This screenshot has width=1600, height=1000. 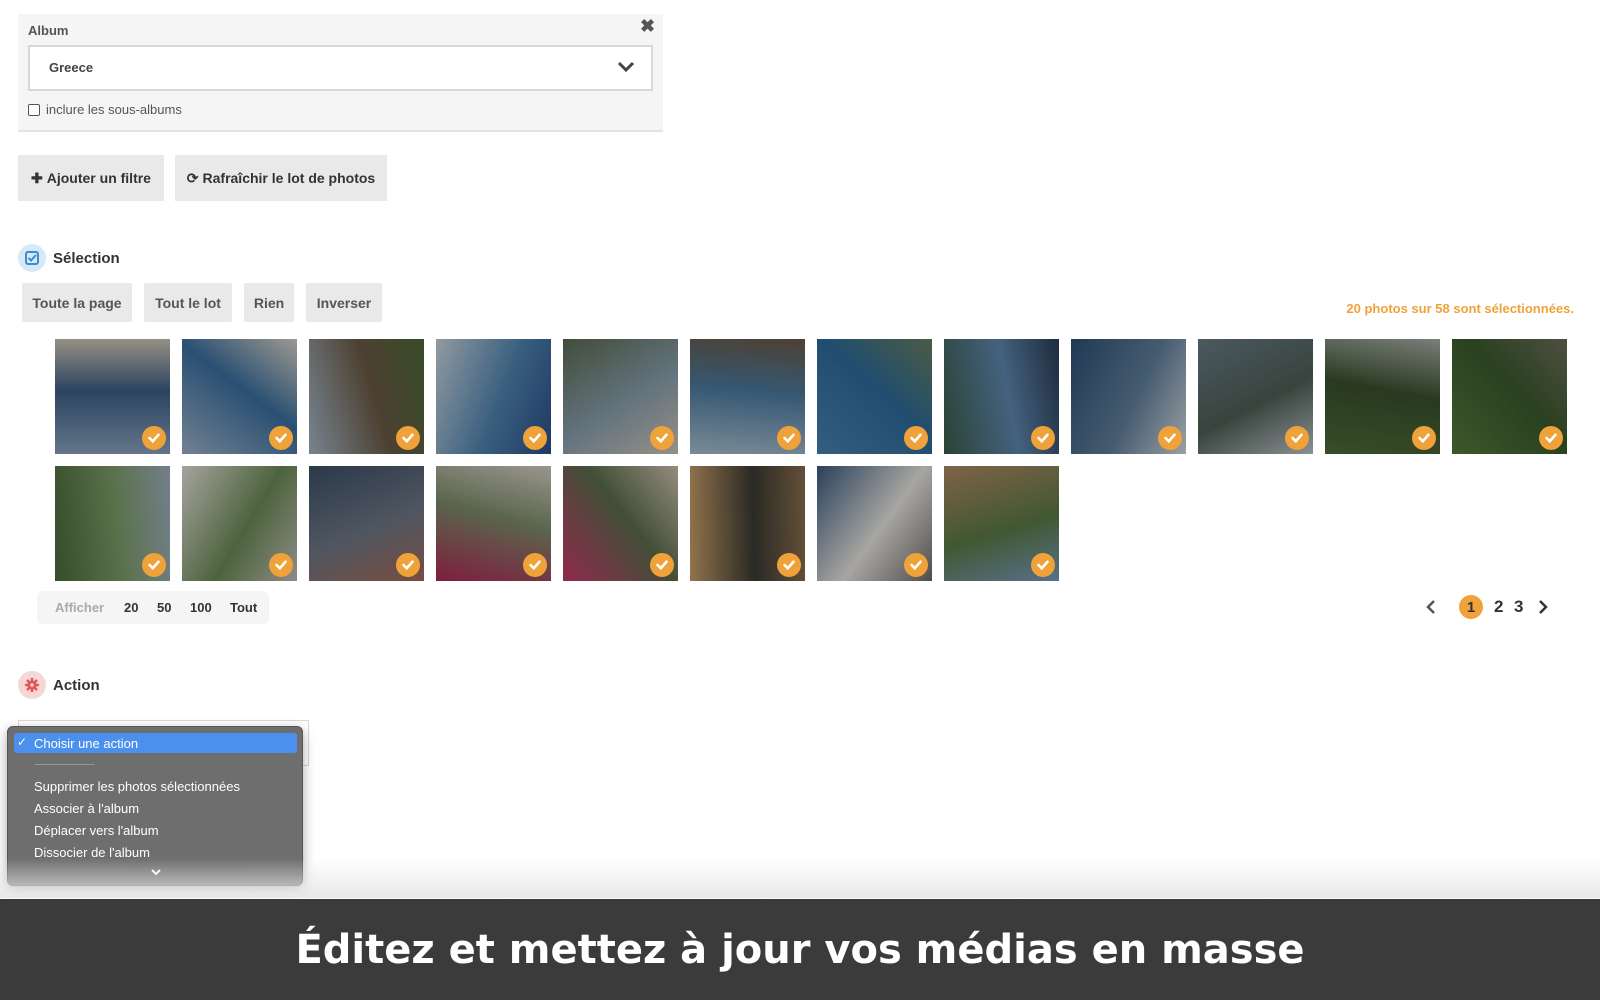 I want to click on page-3-button: 3, so click(x=1518, y=607).